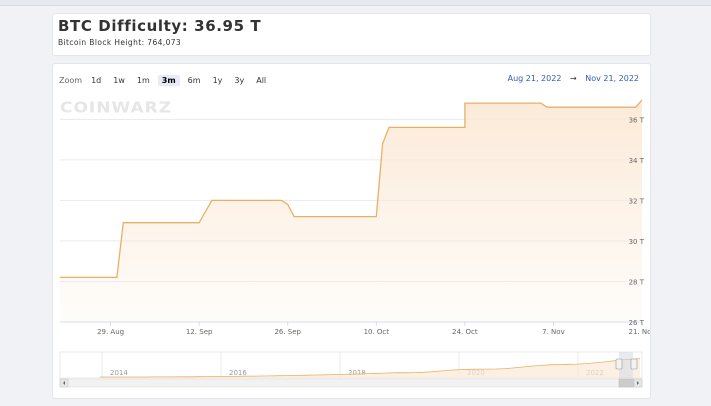 The height and width of the screenshot is (406, 711). What do you see at coordinates (355, 3) in the screenshot?
I see `browser-top-strip` at bounding box center [355, 3].